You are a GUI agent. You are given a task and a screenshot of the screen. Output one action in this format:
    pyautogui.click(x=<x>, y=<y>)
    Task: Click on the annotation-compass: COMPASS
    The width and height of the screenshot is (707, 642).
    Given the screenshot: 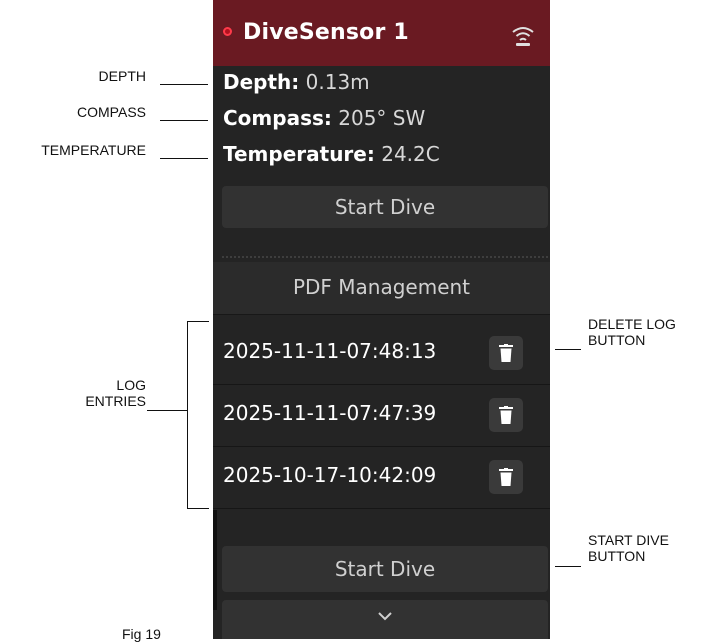 What is the action you would take?
    pyautogui.click(x=111, y=112)
    